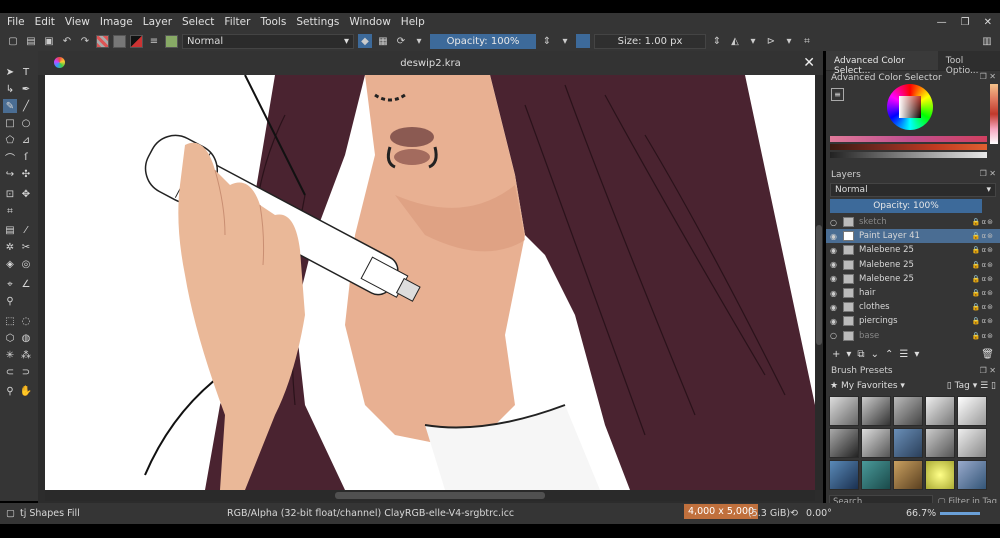 The width and height of the screenshot is (1000, 538). What do you see at coordinates (430, 63) in the screenshot?
I see `document-tab: deswip2.kra ✕` at bounding box center [430, 63].